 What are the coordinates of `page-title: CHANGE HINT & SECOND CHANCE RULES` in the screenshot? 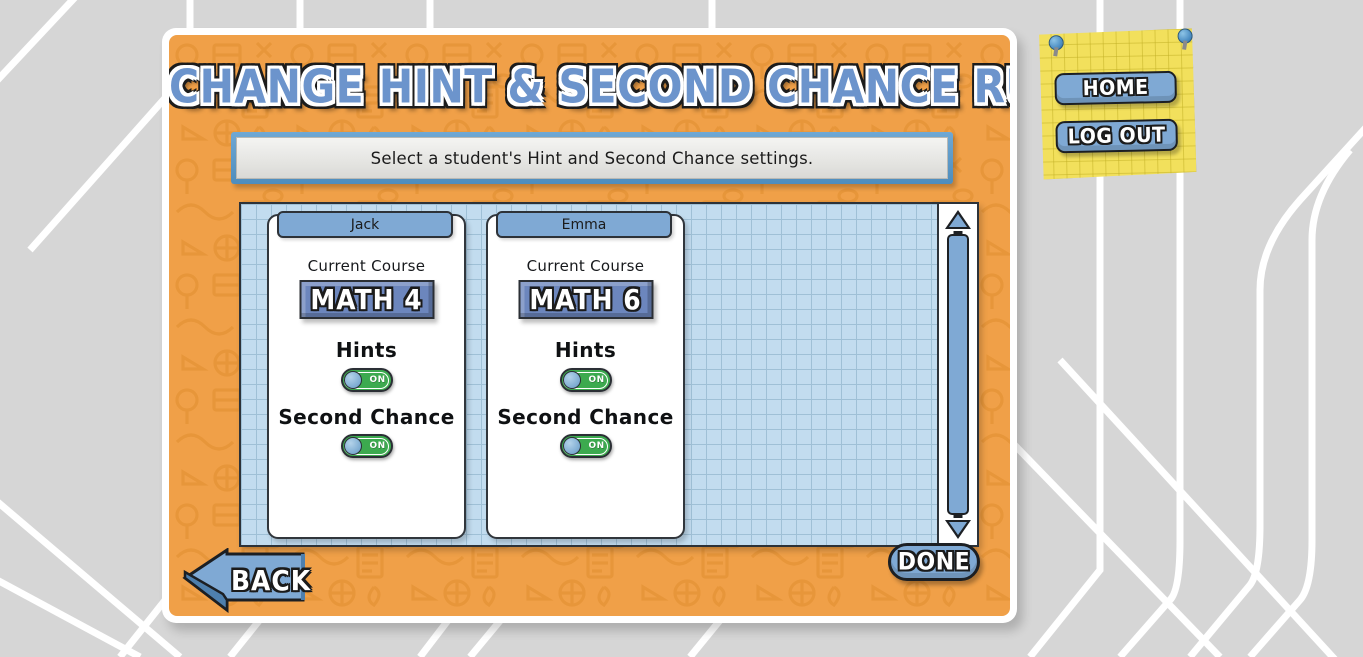 It's located at (589, 87).